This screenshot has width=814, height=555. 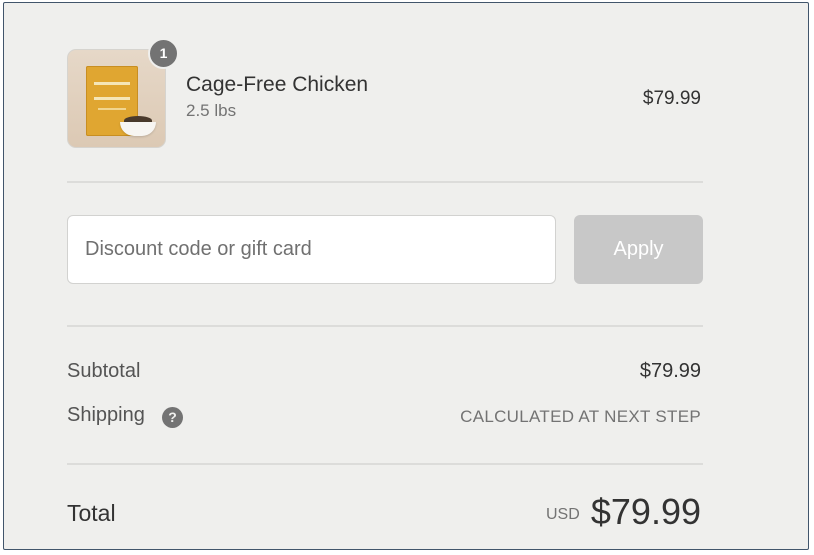 I want to click on bag-label-graphic, so click(x=112, y=91).